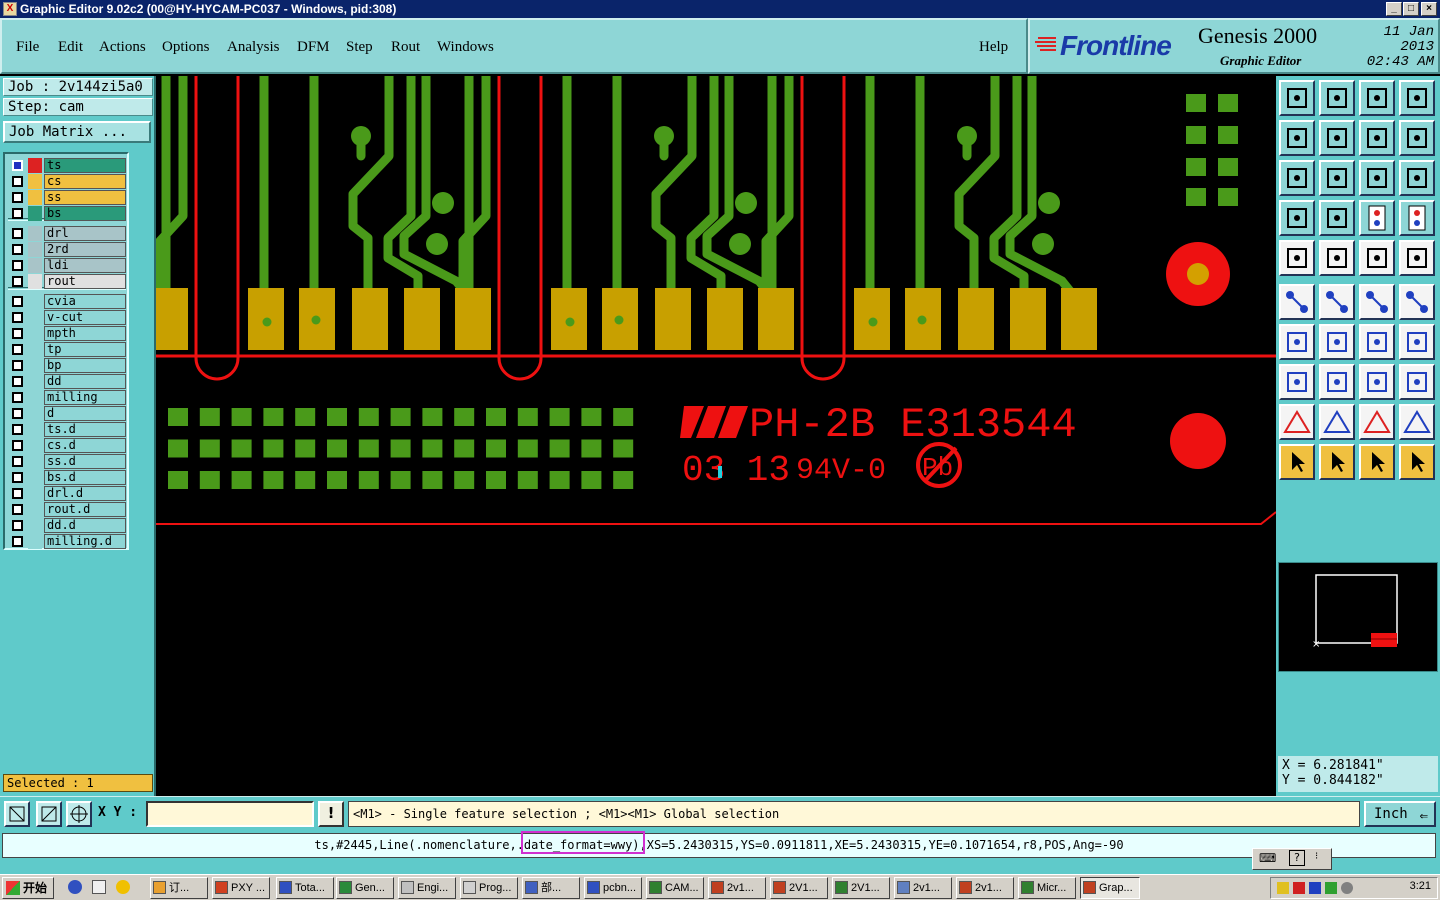  Describe the element at coordinates (1394, 9) in the screenshot. I see `minimize-button: _` at that location.